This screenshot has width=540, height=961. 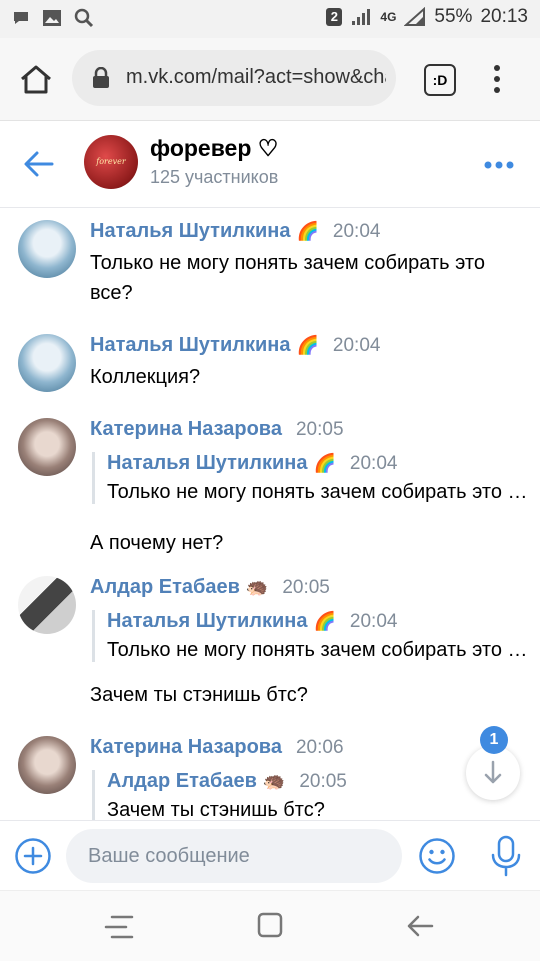 I want to click on browser-toolbar: m.vk.com/mail?act=show&chat :D, so click(x=270, y=79).